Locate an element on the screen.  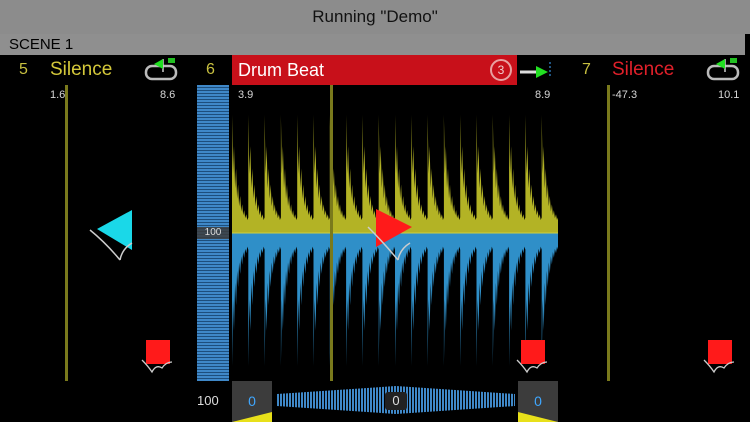
cell-name: Drum Beat is located at coordinates (281, 69).